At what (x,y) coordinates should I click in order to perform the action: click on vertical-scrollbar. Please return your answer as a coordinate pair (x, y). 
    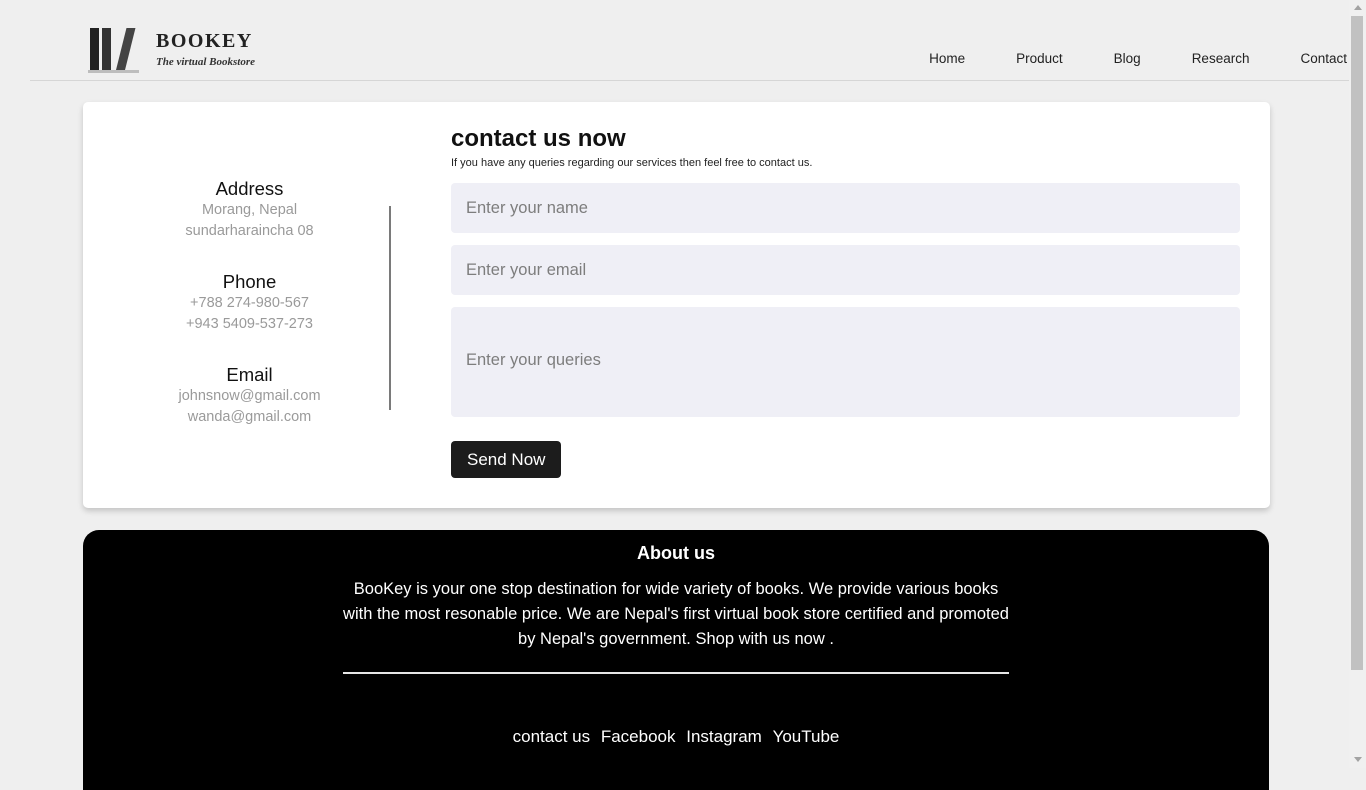
    Looking at the image, I should click on (1357, 384).